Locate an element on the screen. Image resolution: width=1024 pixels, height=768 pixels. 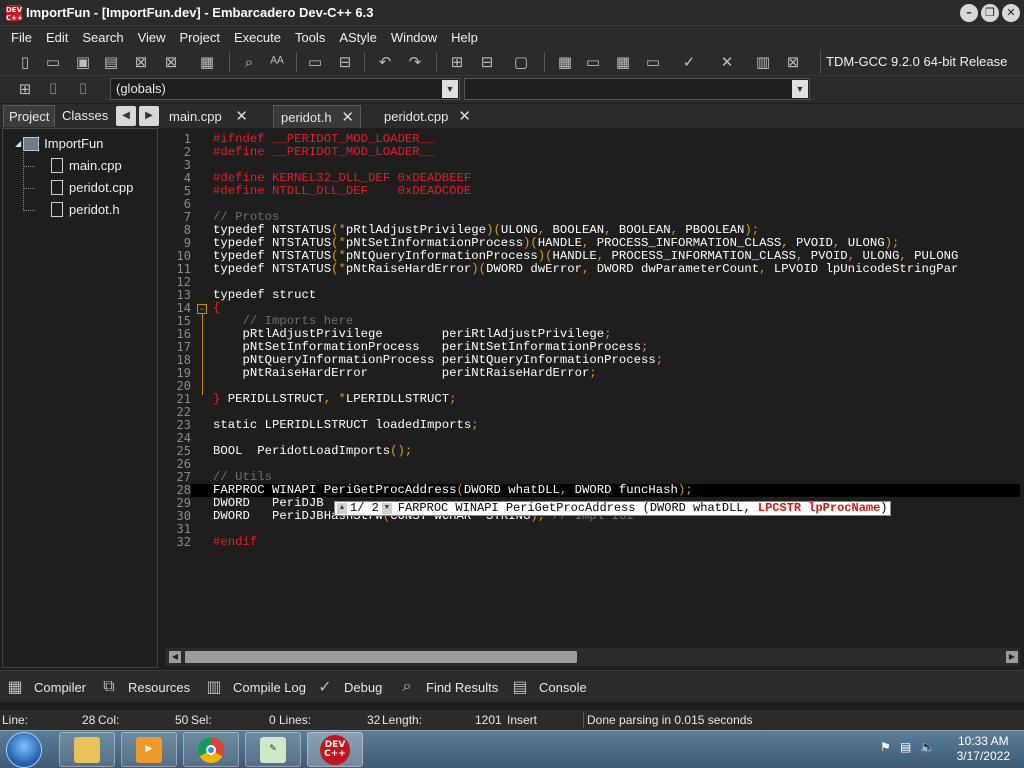
print-icon: ▦ is located at coordinates (207, 62).